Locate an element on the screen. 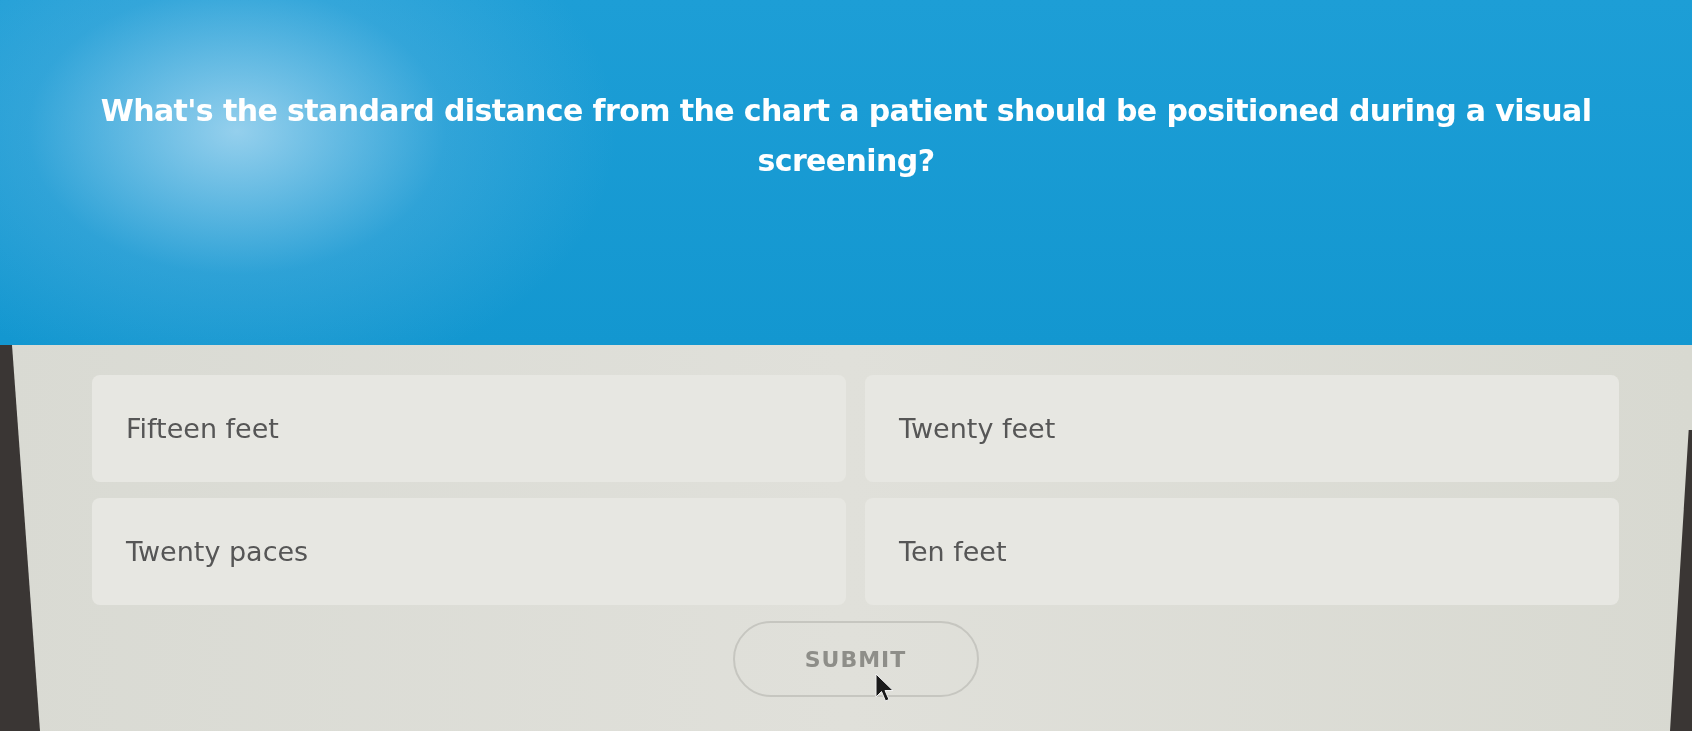  answer-option: Fifteen feet is located at coordinates (469, 428).